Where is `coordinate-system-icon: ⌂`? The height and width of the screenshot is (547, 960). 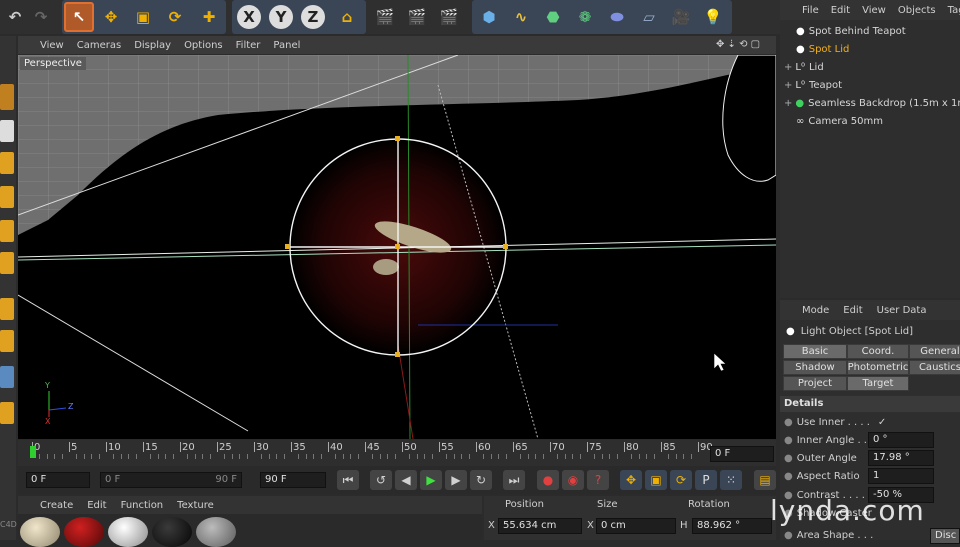
coordinate-system-icon: ⌂ is located at coordinates (347, 17).